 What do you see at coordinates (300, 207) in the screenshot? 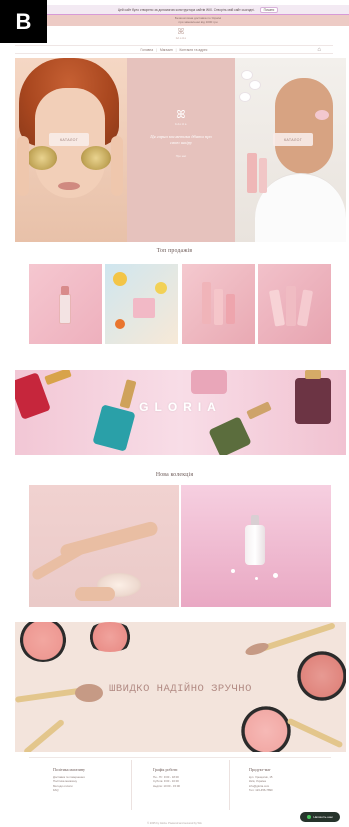
I see `robe-shape` at bounding box center [300, 207].